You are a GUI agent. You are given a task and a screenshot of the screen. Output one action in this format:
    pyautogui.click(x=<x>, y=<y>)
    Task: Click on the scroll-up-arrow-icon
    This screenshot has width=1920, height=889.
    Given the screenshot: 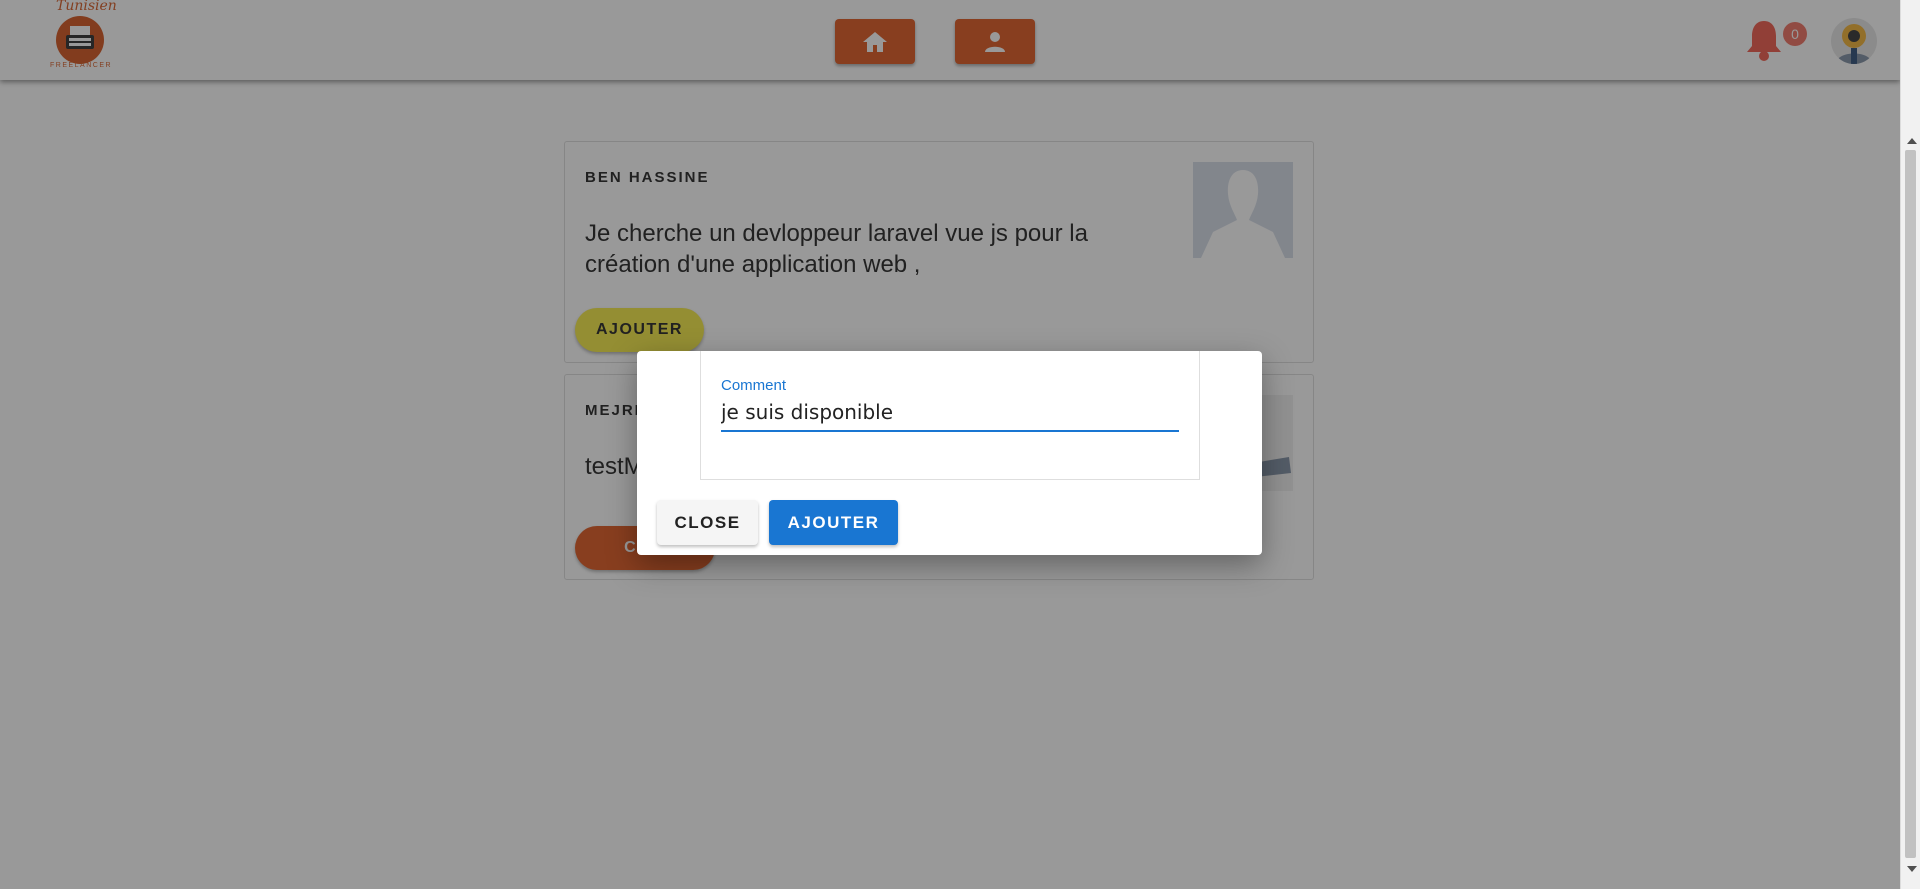 What is the action you would take?
    pyautogui.click(x=1912, y=141)
    